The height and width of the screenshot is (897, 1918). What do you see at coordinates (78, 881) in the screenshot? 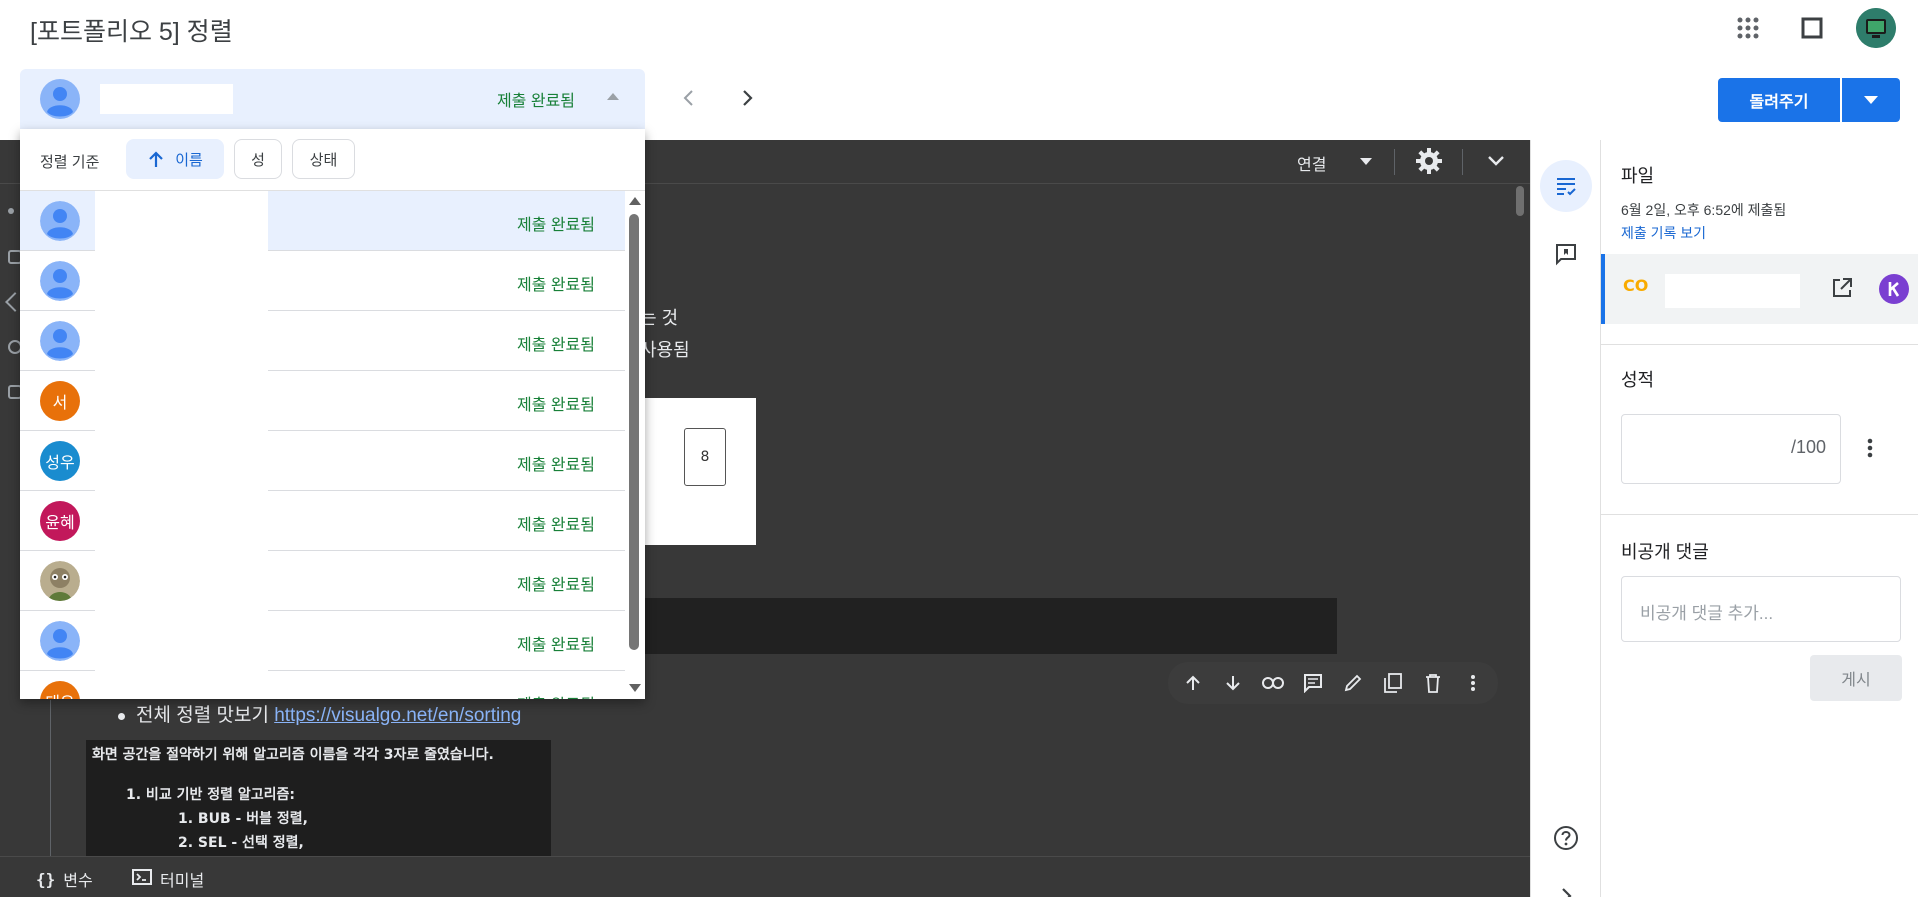
I see `variables-label: 변수` at bounding box center [78, 881].